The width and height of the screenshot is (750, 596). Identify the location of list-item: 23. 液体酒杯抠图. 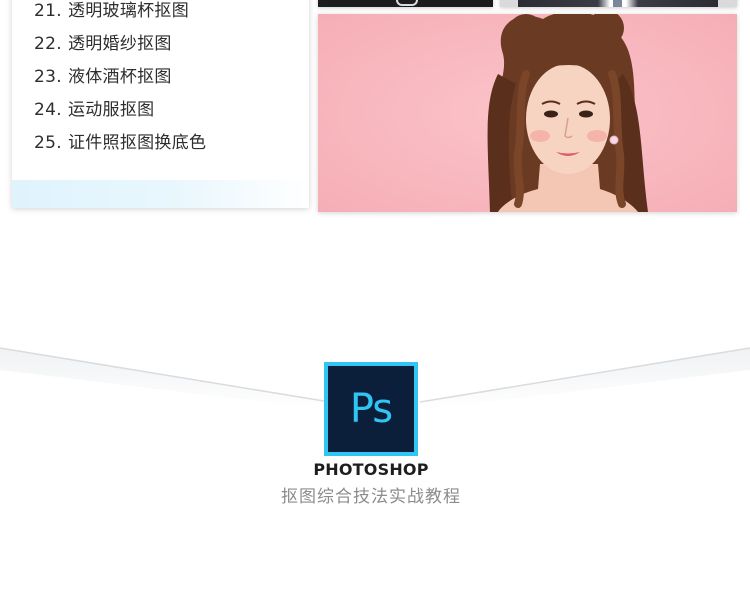
(120, 77).